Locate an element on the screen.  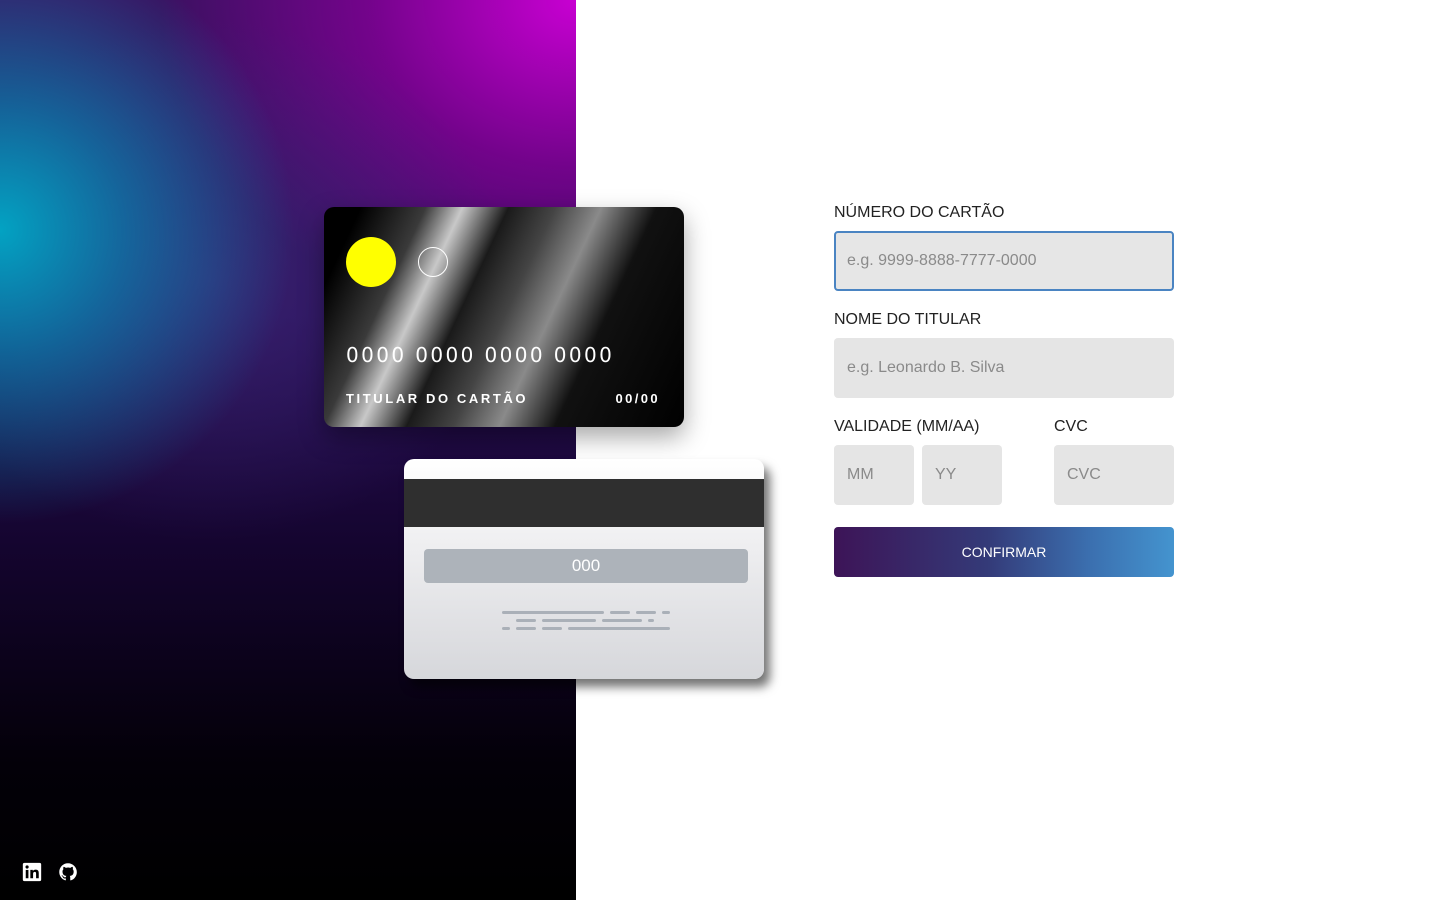
card-number-preview: 0000 0000 0000 0000 is located at coordinates (480, 355).